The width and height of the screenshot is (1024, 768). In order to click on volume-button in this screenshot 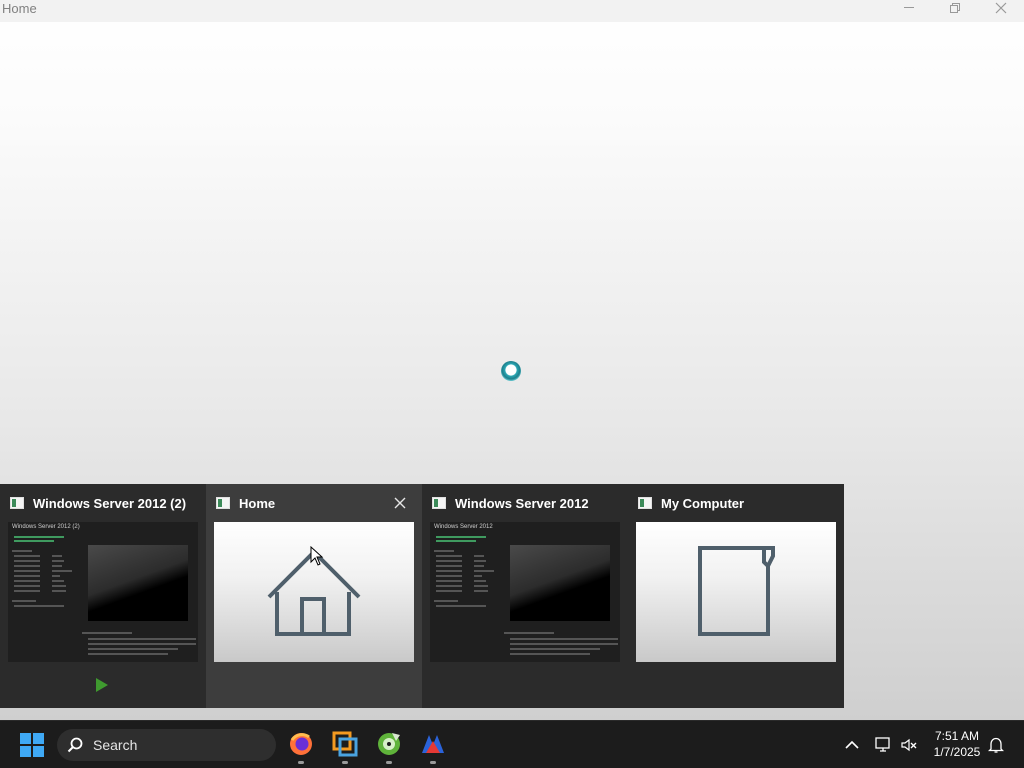, I will do `click(909, 745)`.